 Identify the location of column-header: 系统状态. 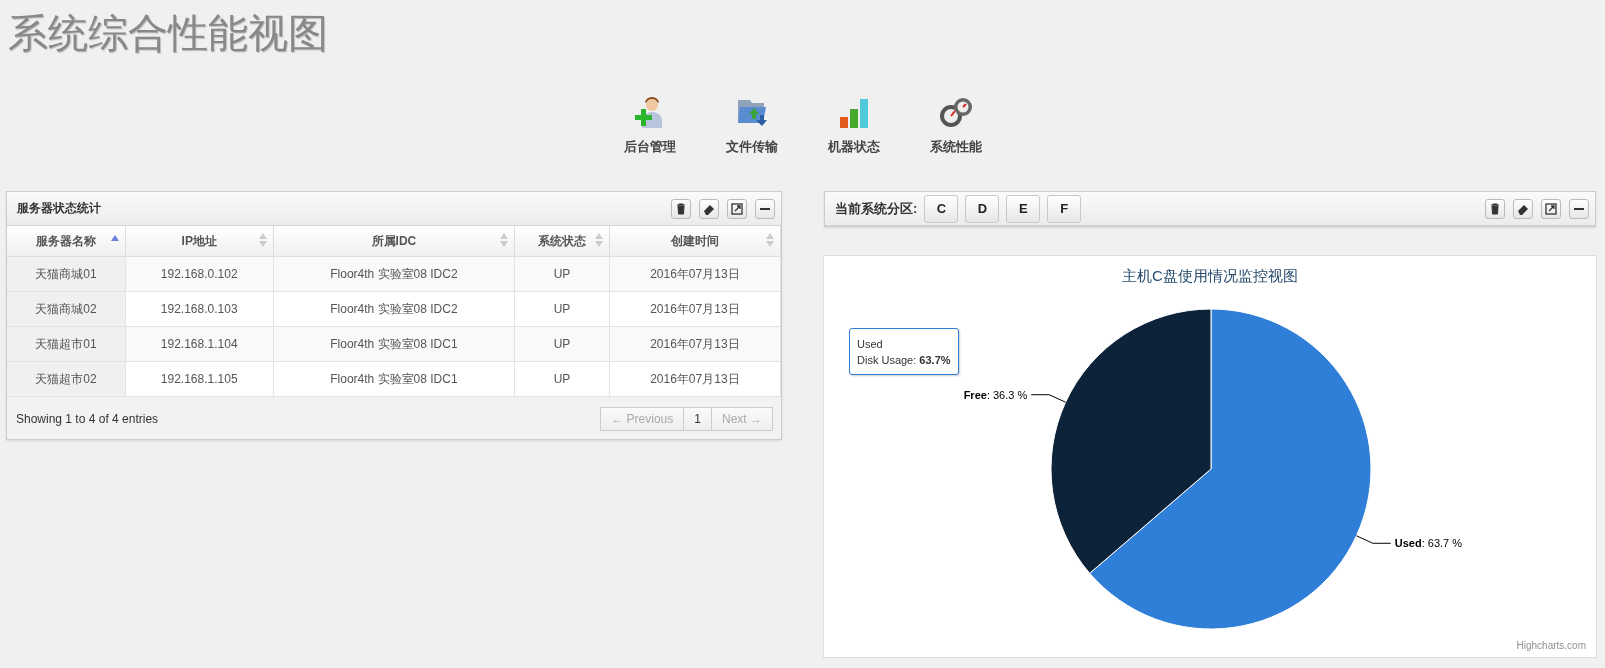
(562, 241).